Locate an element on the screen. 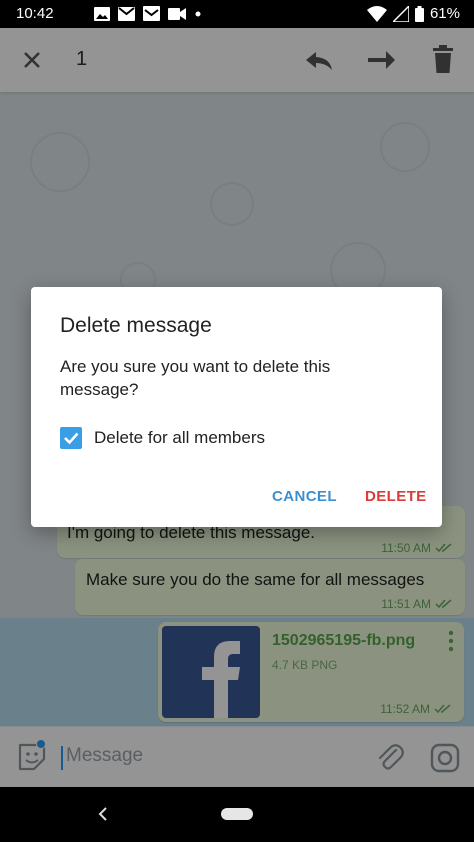 This screenshot has height=842, width=474. dot-icon is located at coordinates (198, 13).